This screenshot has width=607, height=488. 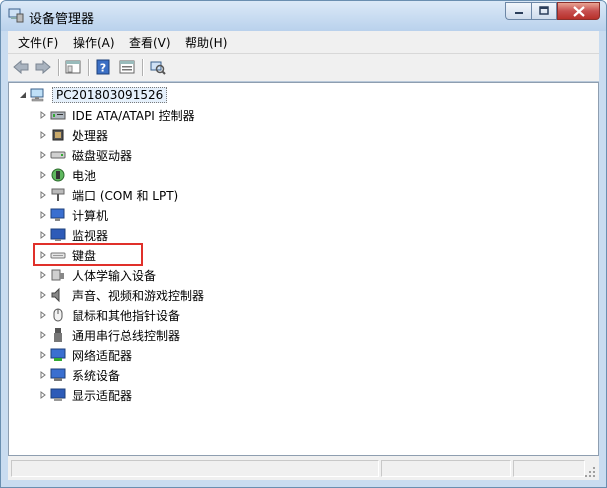 I want to click on tree-item: IDE ATA/ATAPI 控制器, so click(x=116, y=115).